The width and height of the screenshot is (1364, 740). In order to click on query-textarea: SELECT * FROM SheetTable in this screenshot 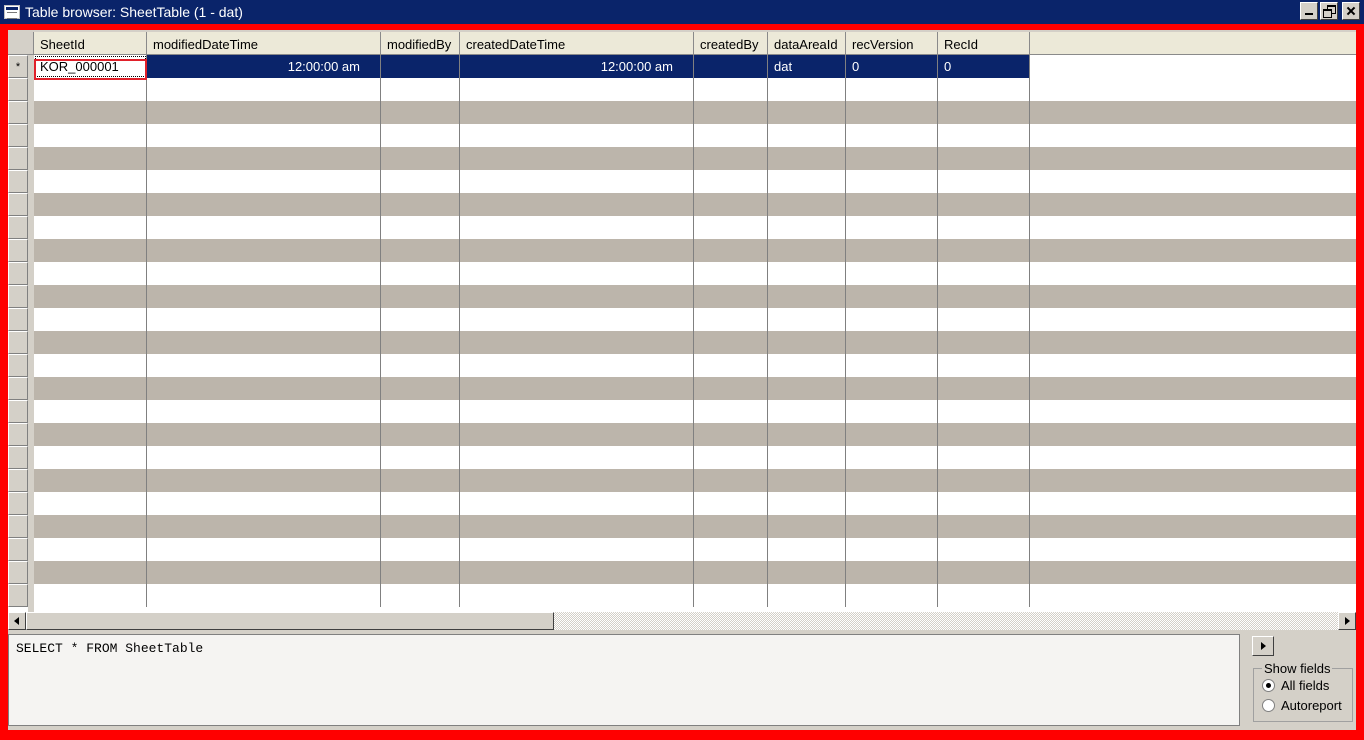, I will do `click(624, 680)`.